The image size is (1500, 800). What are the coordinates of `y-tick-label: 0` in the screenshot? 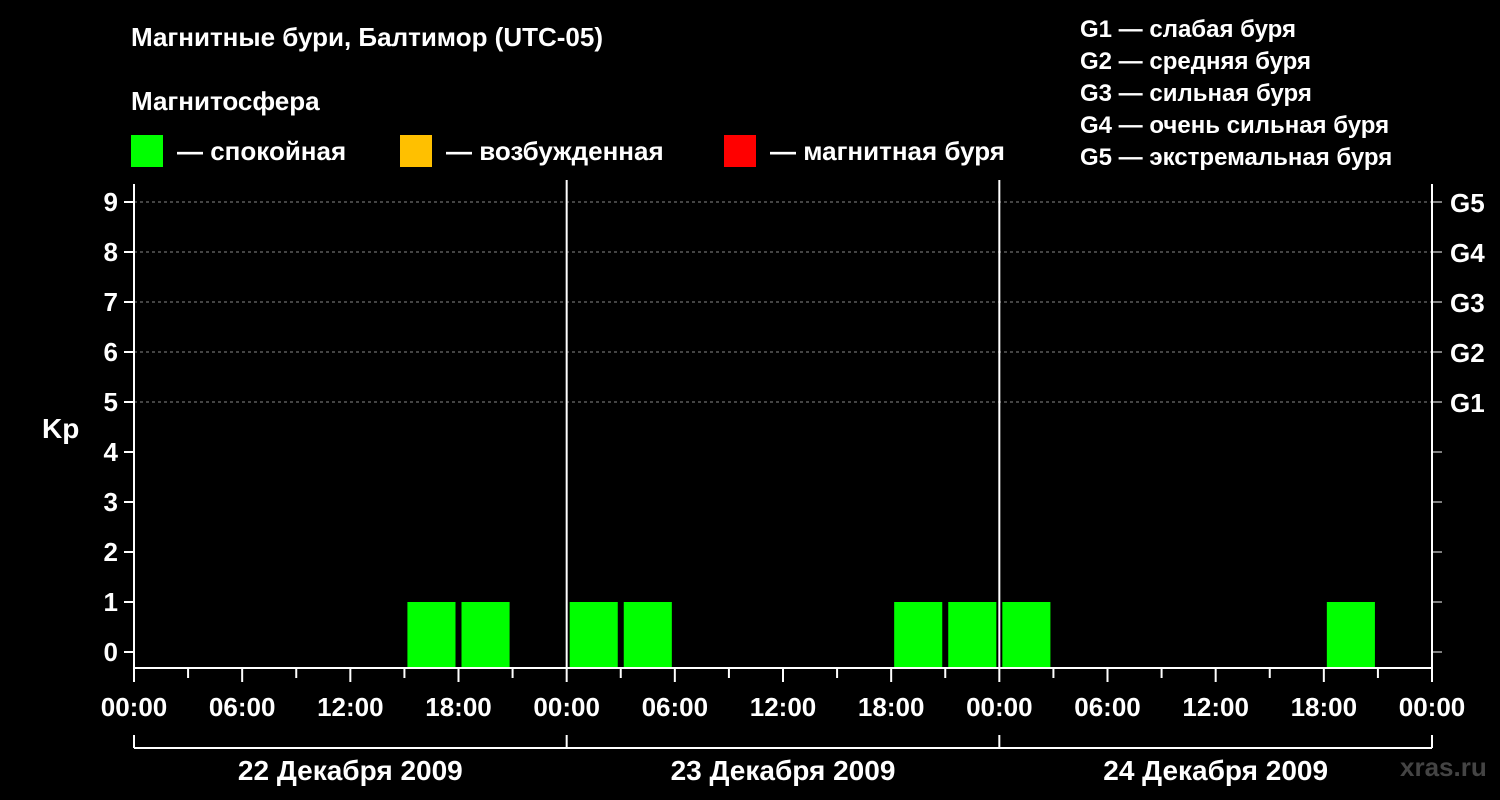 It's located at (111, 652).